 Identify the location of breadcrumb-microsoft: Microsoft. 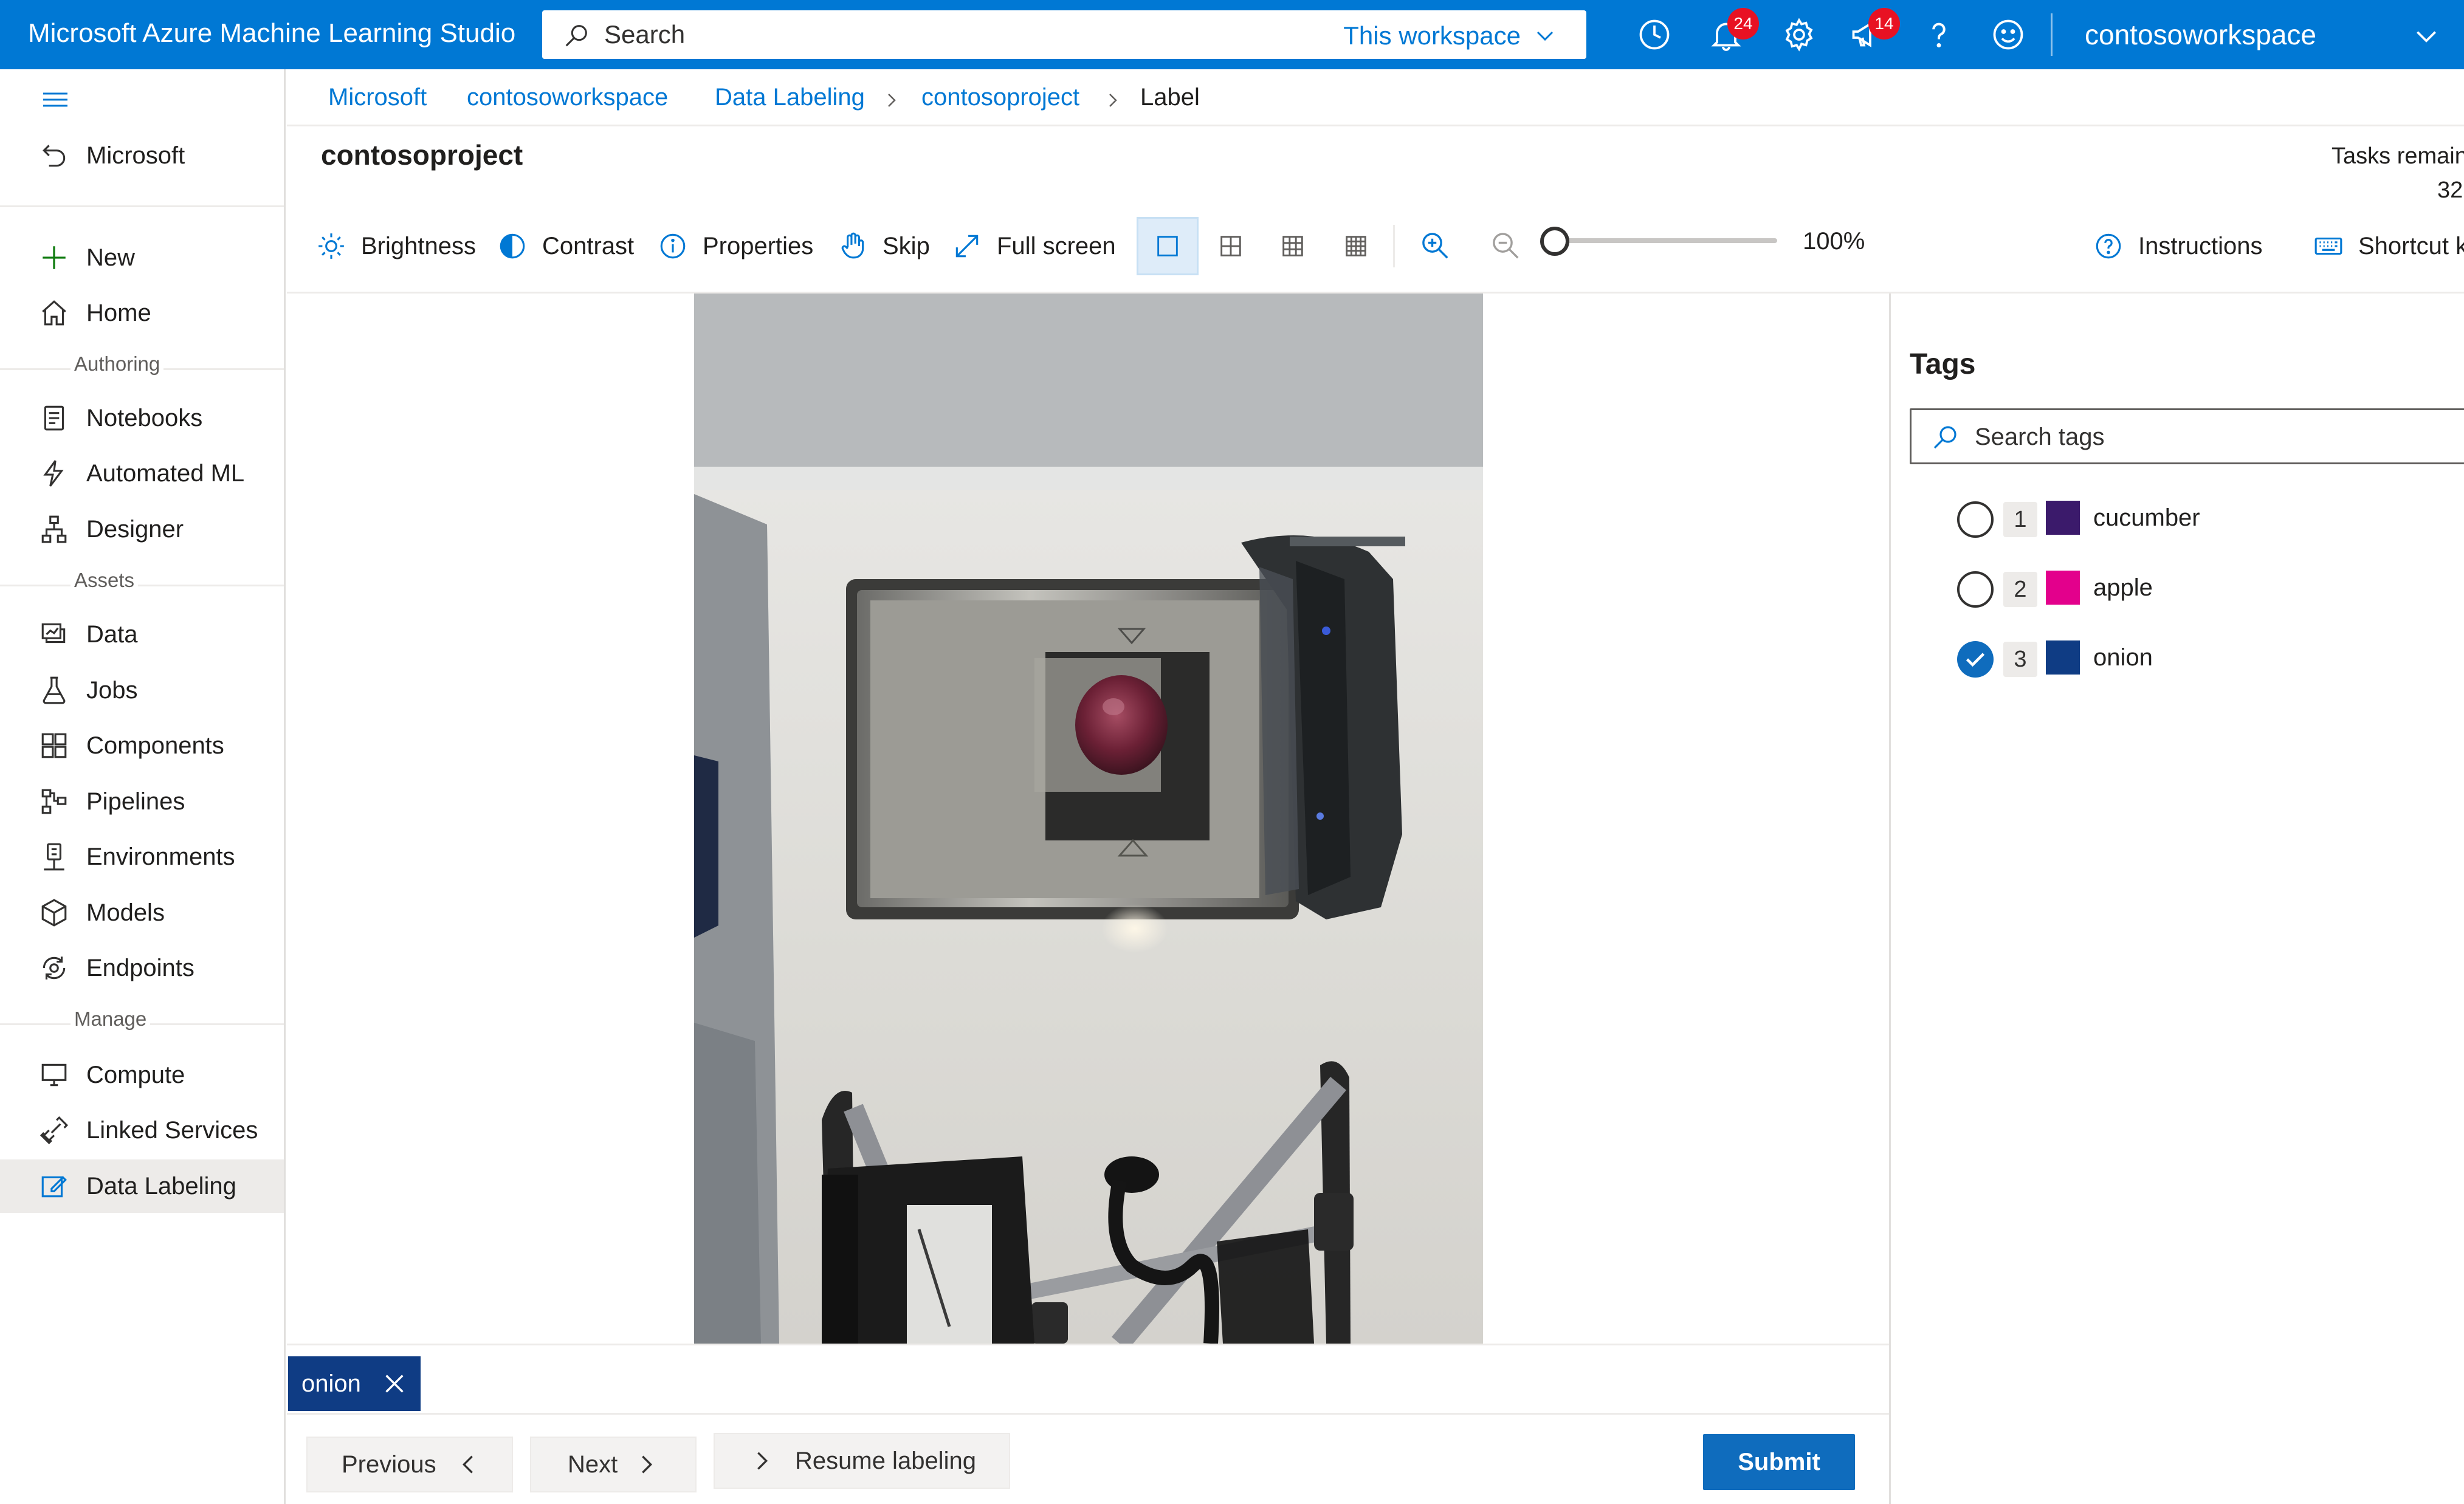
(377, 97).